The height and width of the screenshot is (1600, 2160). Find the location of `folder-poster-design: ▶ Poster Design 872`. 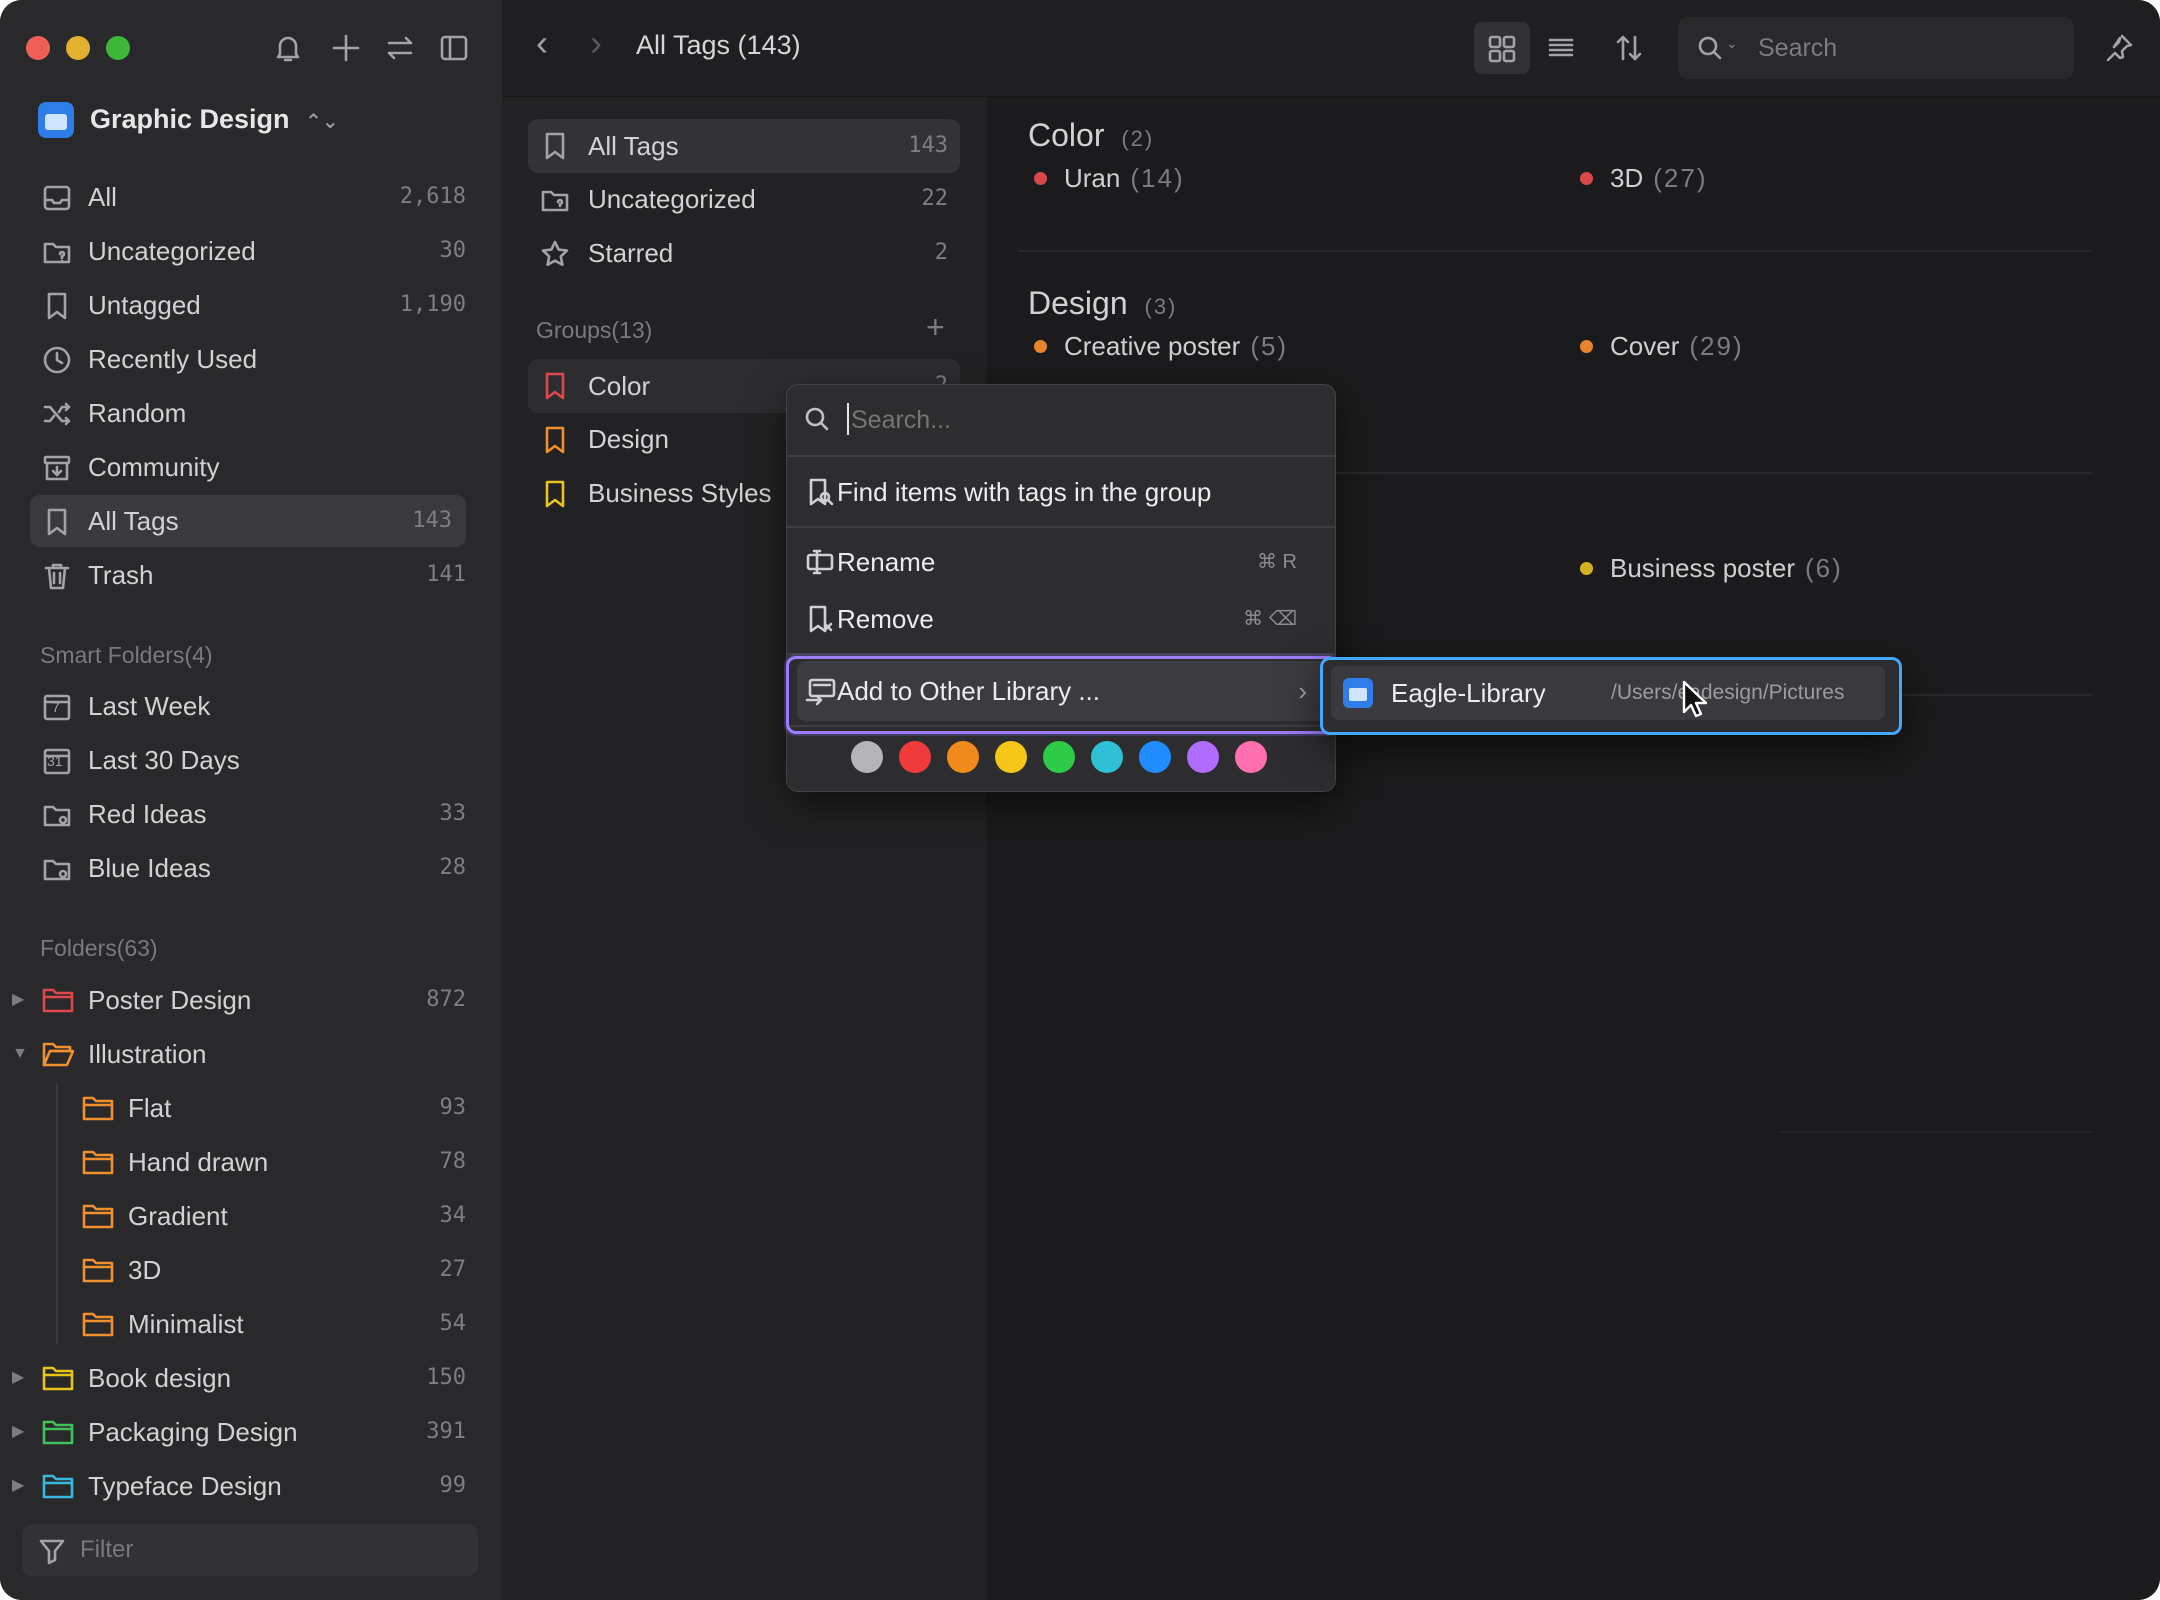

folder-poster-design: ▶ Poster Design 872 is located at coordinates (239, 1000).